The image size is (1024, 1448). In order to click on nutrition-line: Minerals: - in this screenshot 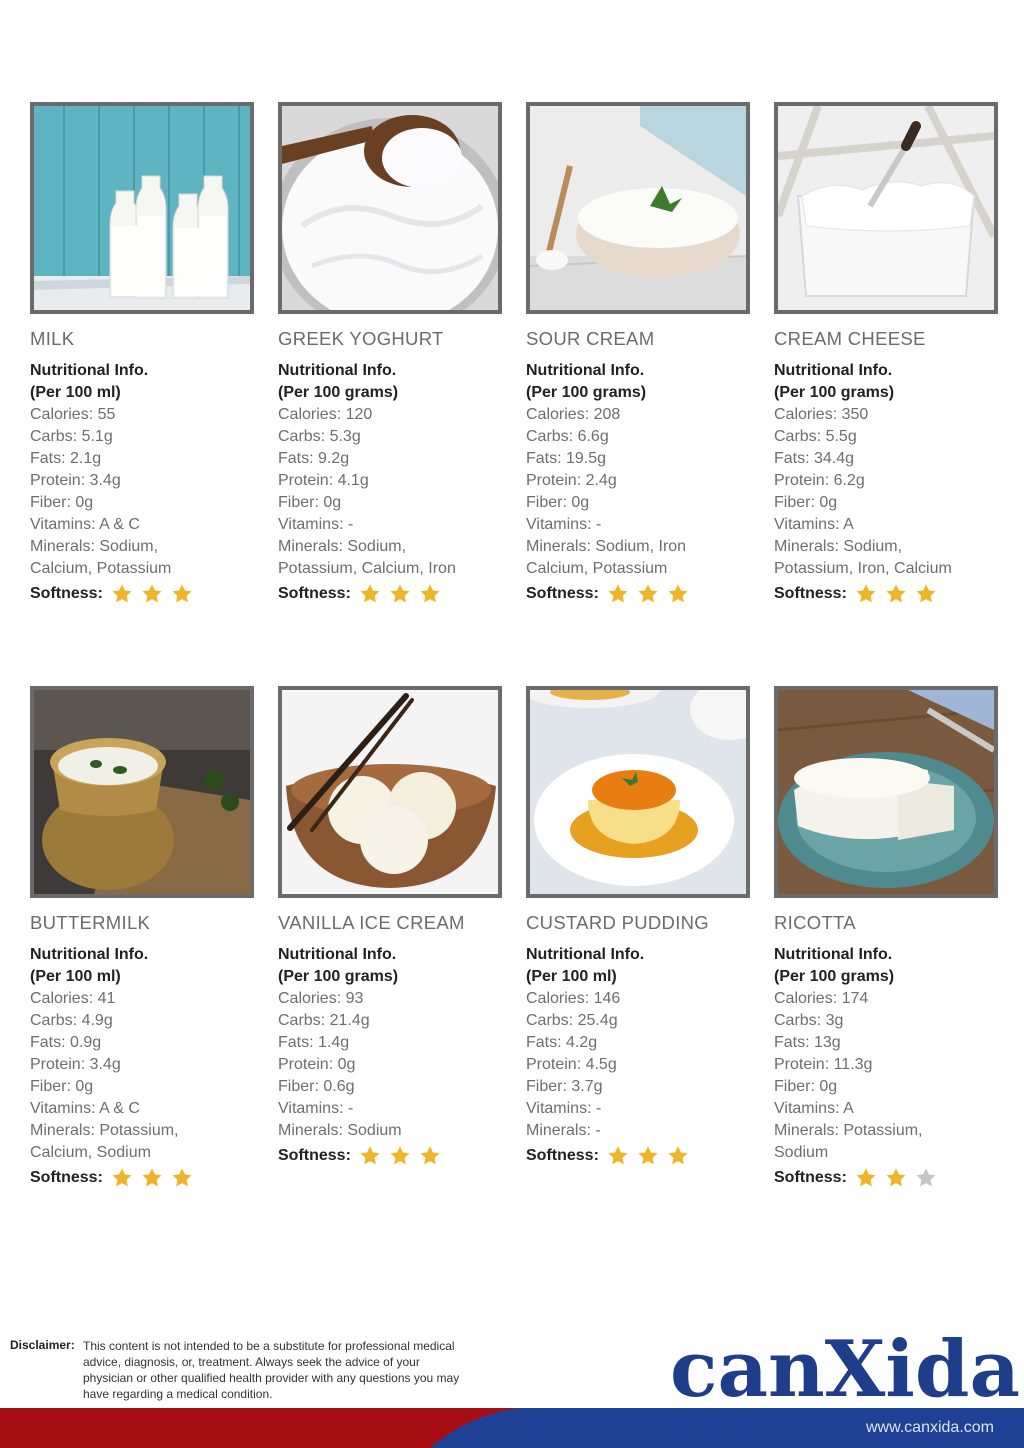, I will do `click(563, 1130)`.